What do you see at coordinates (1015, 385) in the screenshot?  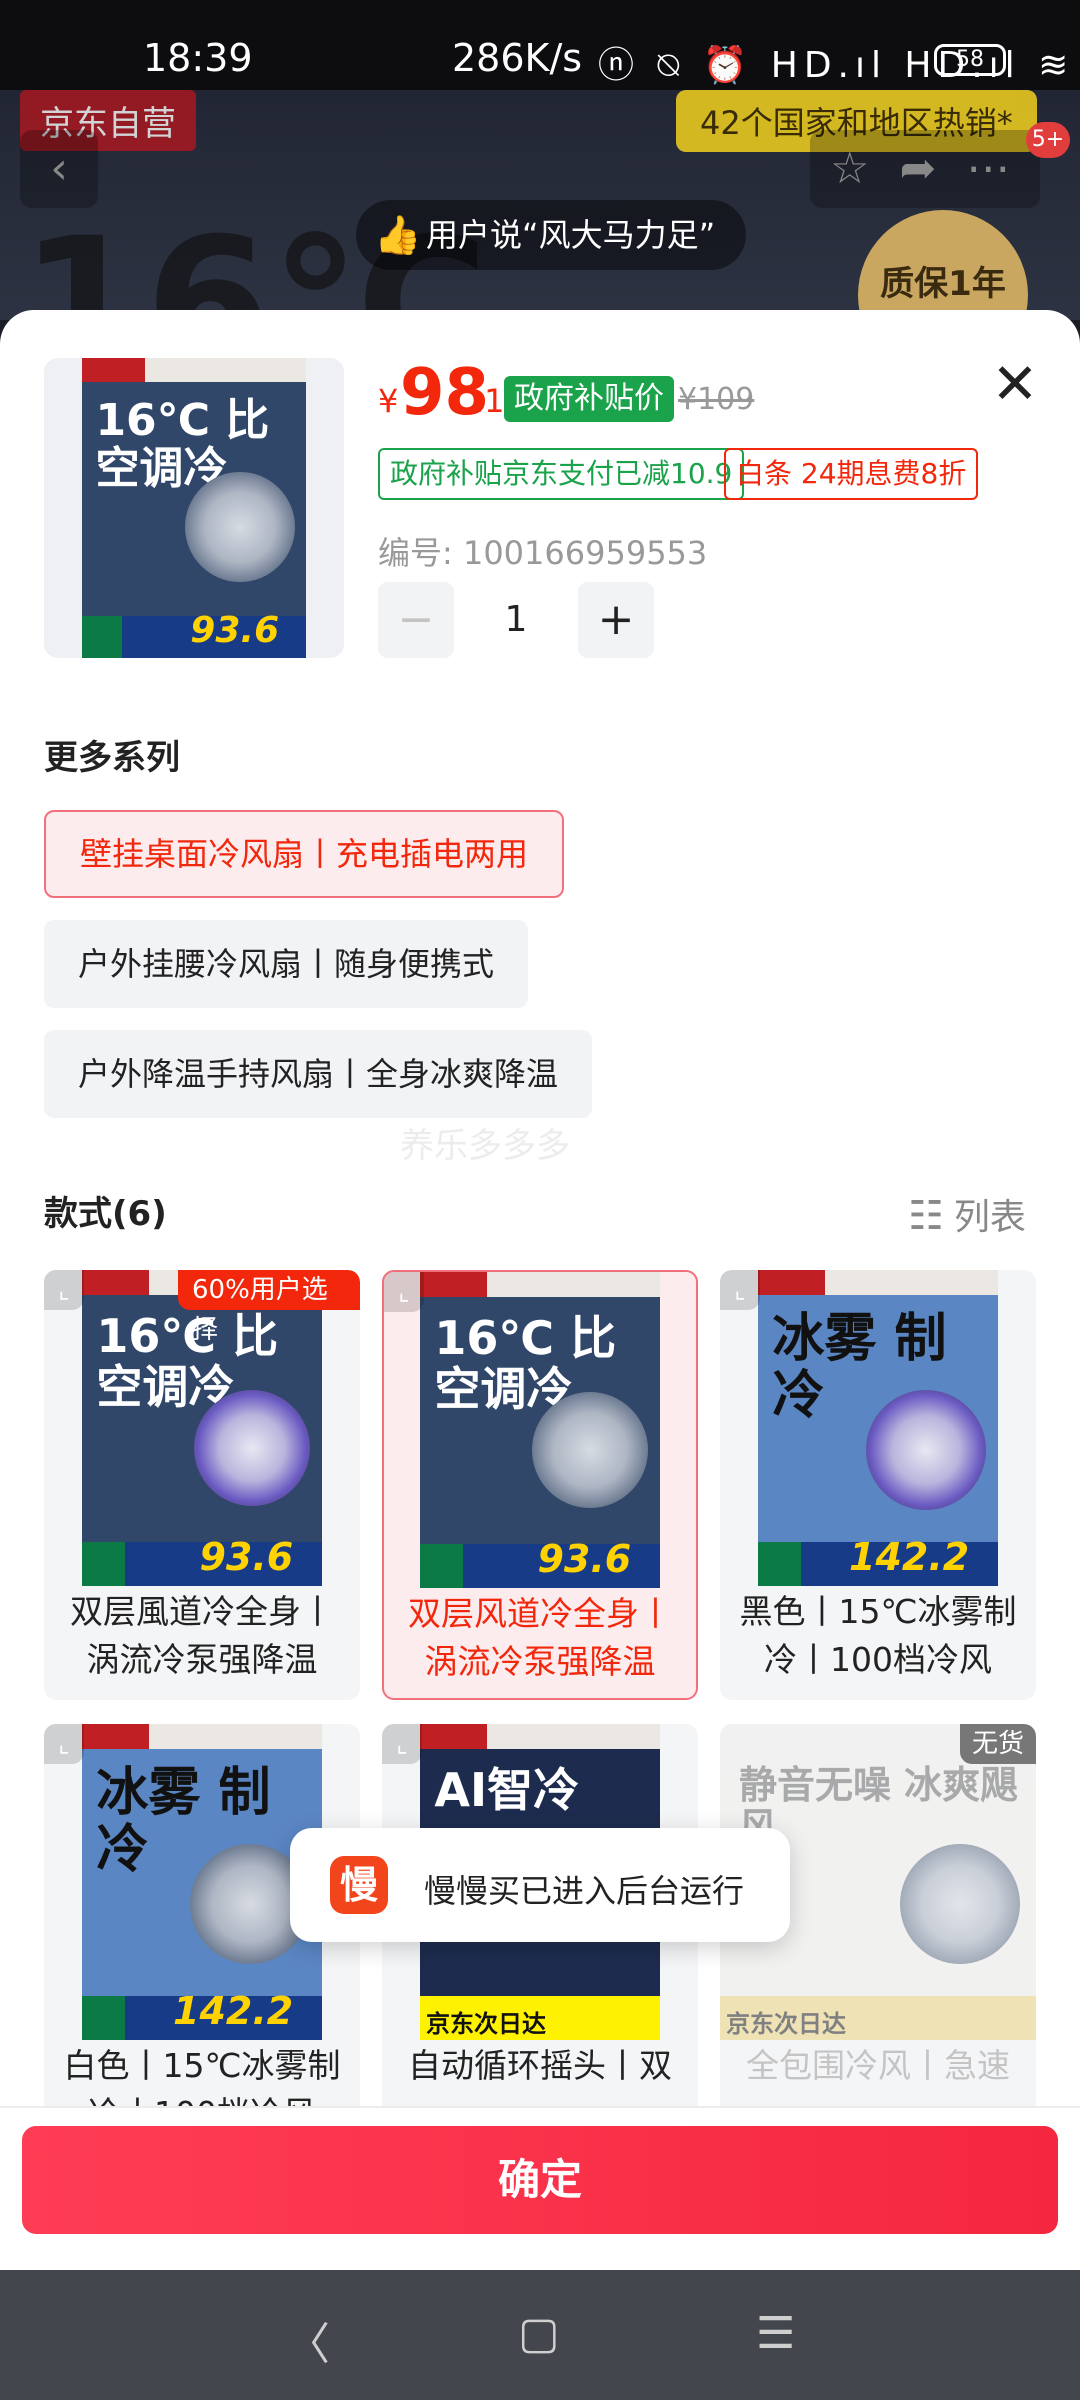 I see `close-icon: ✕` at bounding box center [1015, 385].